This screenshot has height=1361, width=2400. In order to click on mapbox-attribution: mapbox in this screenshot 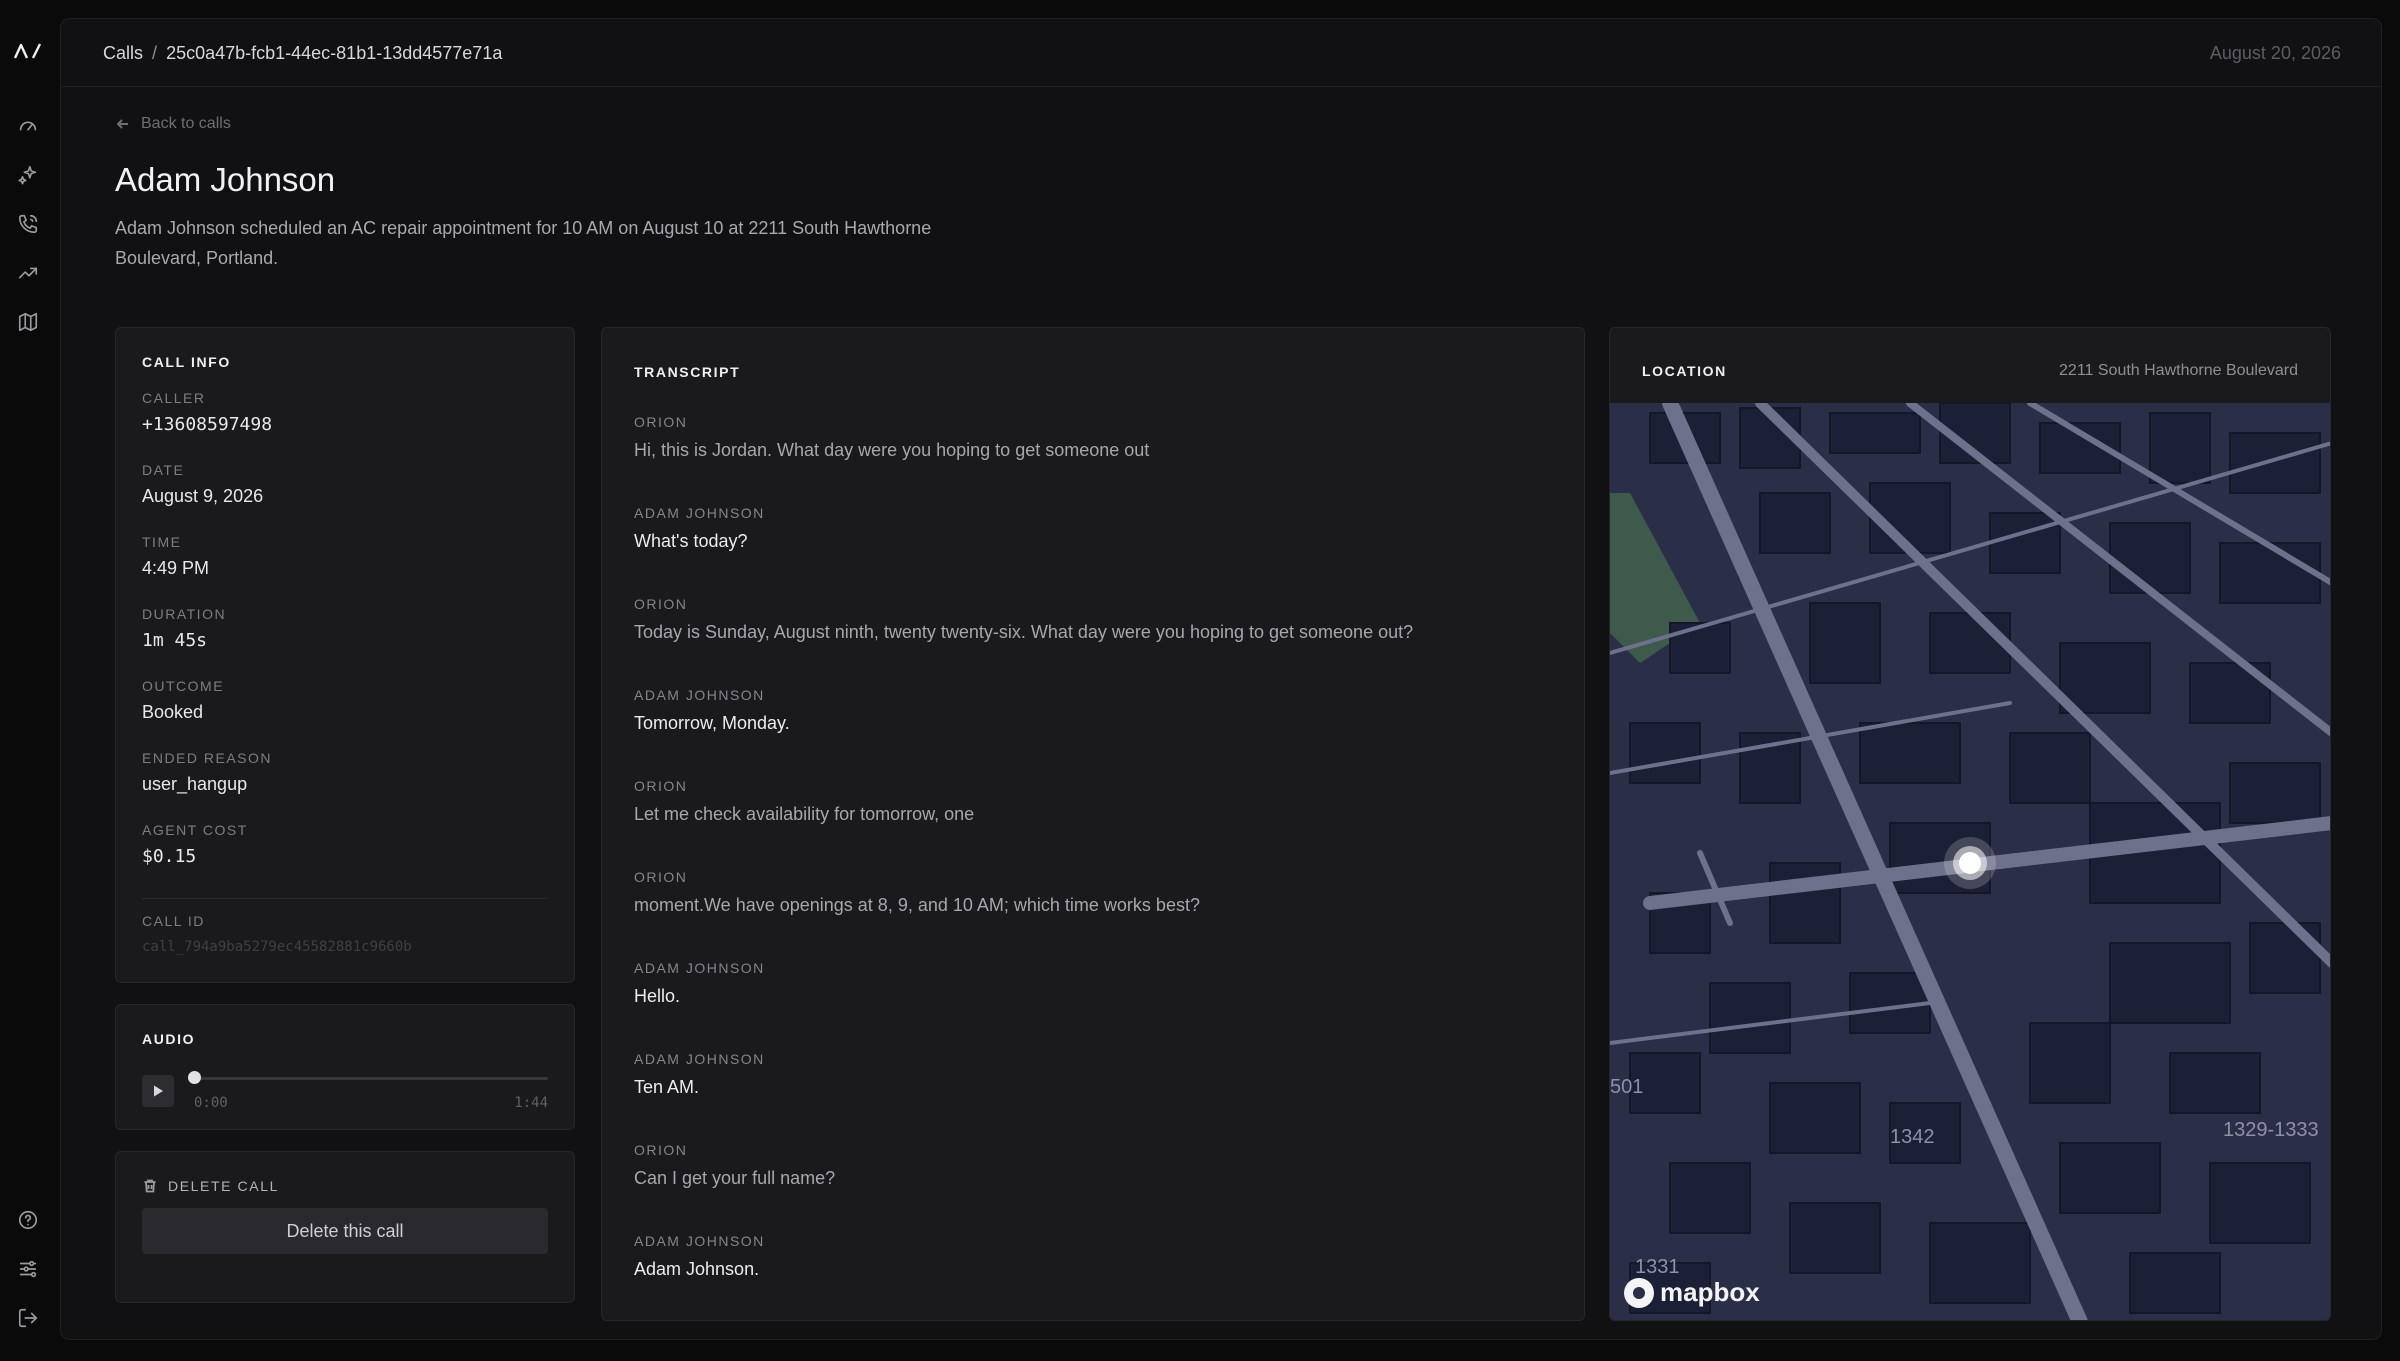, I will do `click(1692, 1292)`.